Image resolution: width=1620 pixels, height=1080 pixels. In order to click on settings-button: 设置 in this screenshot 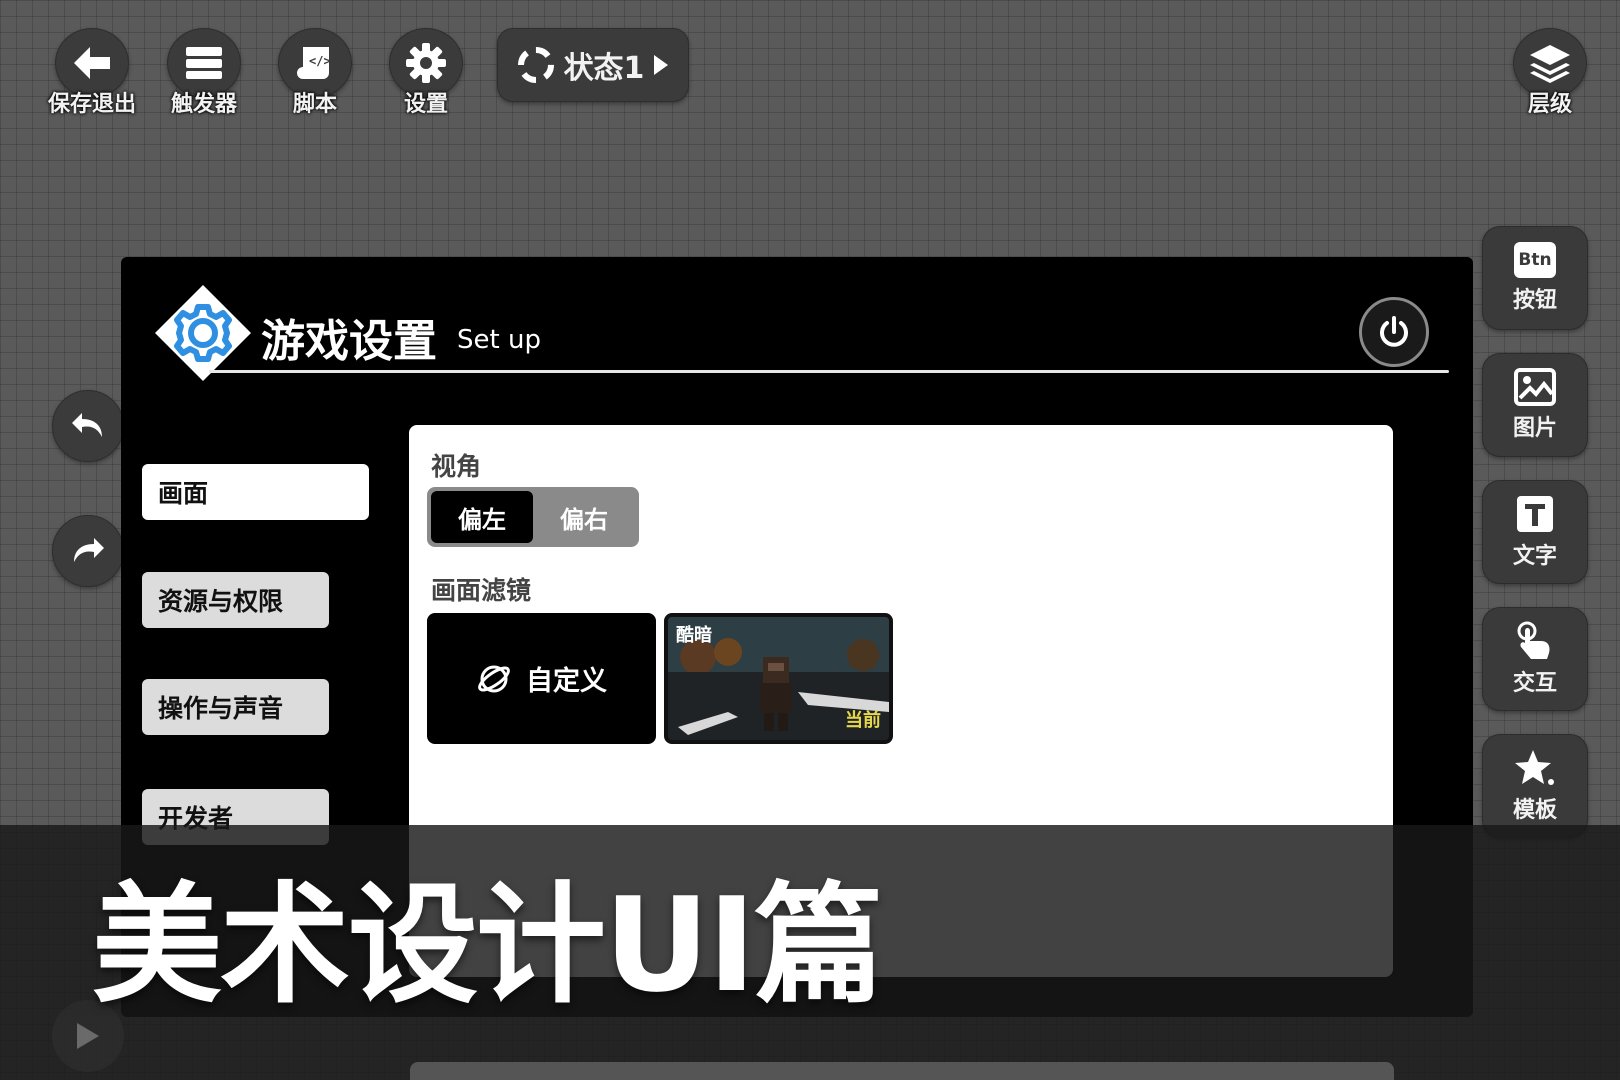, I will do `click(426, 73)`.